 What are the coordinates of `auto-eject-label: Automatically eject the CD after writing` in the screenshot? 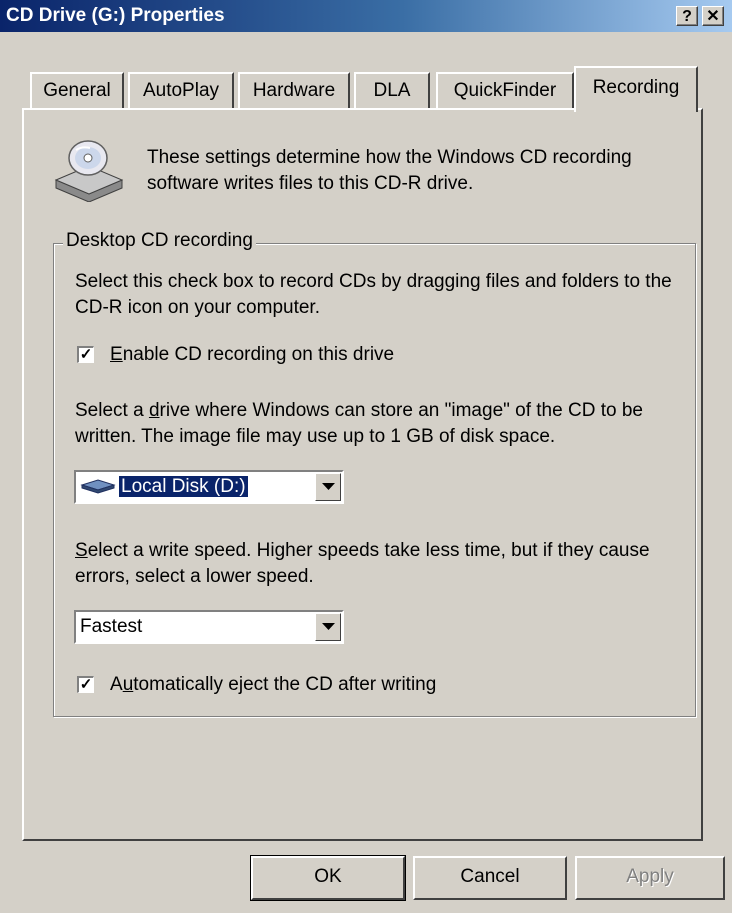 It's located at (273, 685).